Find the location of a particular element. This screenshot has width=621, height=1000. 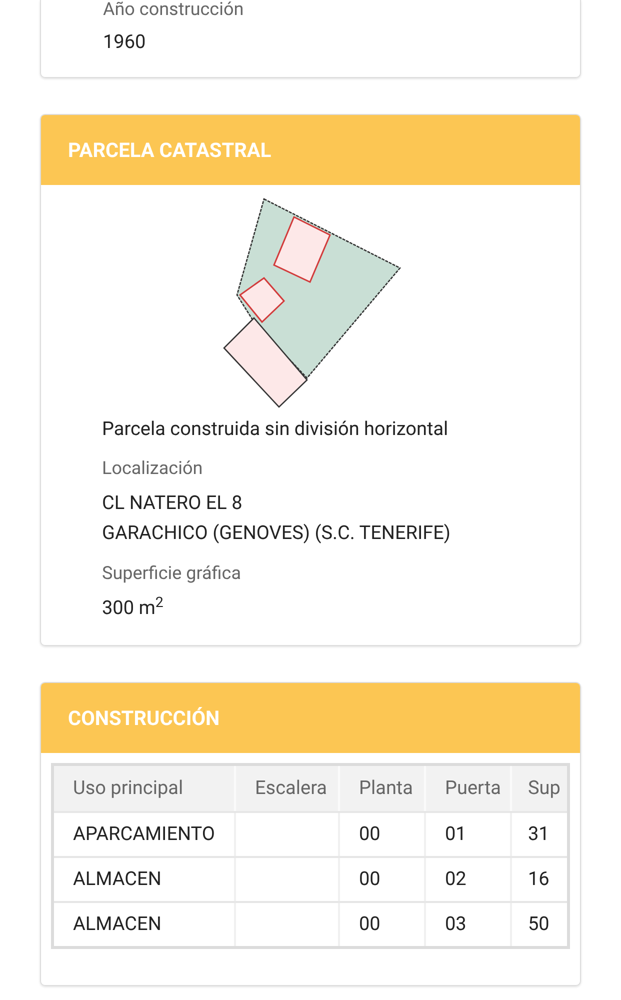

field-value: CL NATERO EL 8 is located at coordinates (173, 503).